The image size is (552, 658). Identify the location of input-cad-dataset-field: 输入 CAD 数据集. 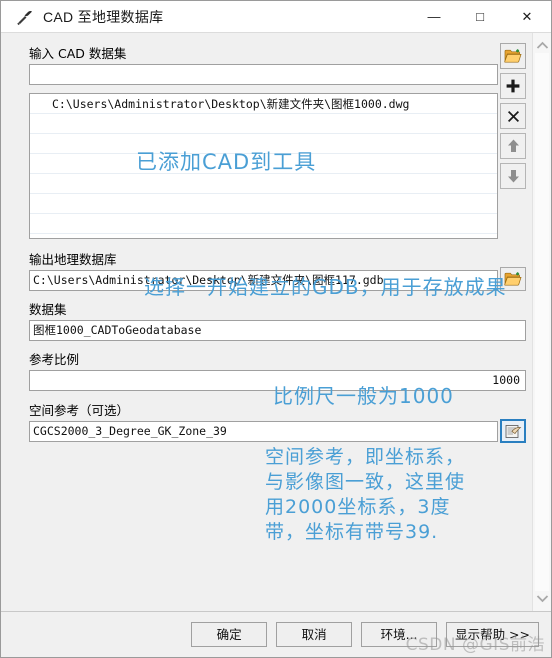
(266, 64).